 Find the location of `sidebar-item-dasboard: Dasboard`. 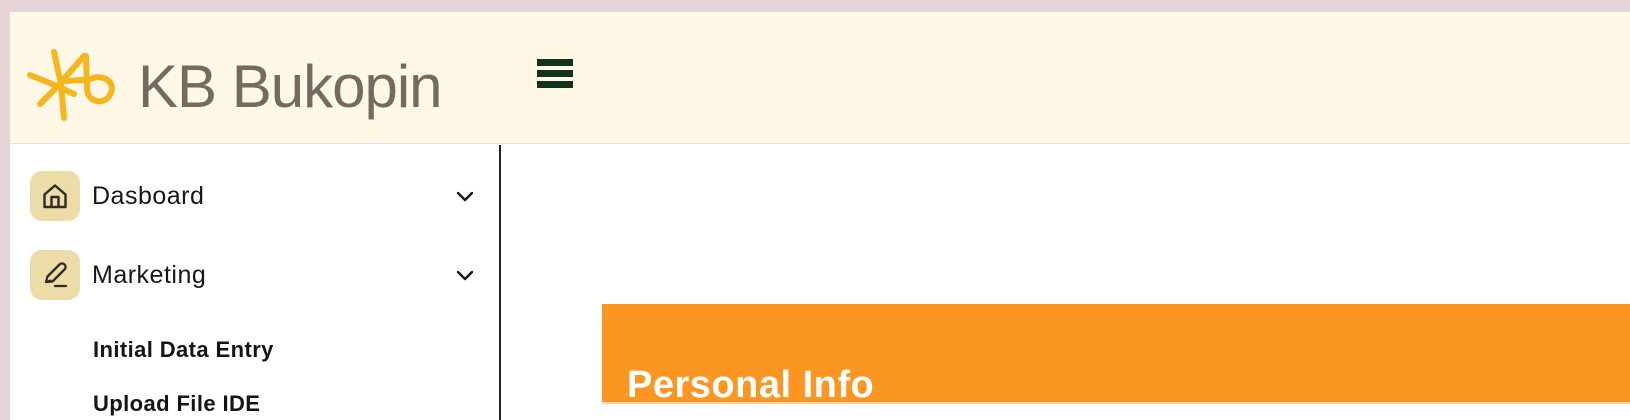

sidebar-item-dasboard: Dasboard is located at coordinates (254, 196).